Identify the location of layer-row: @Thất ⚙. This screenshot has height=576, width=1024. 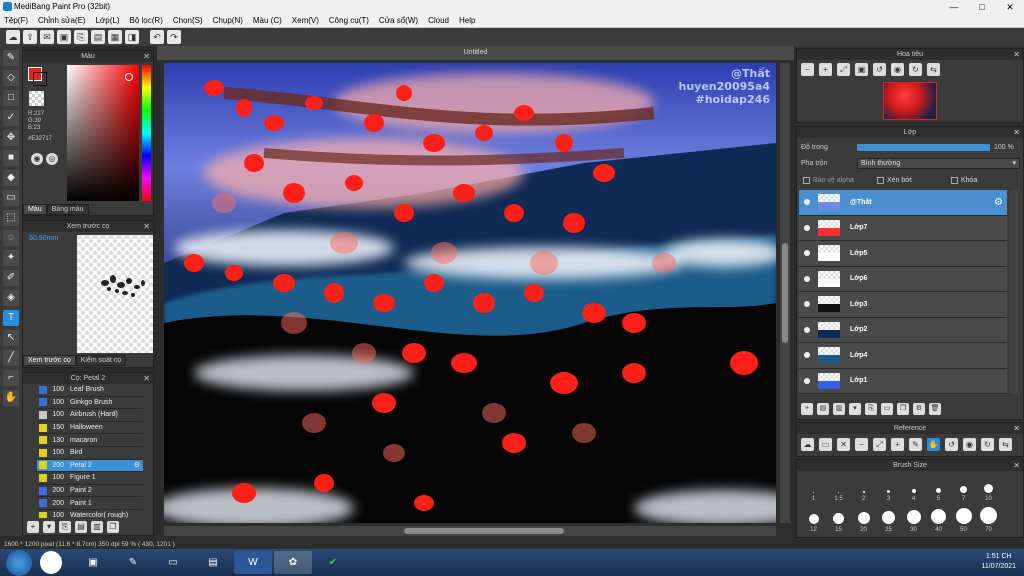
(903, 203).